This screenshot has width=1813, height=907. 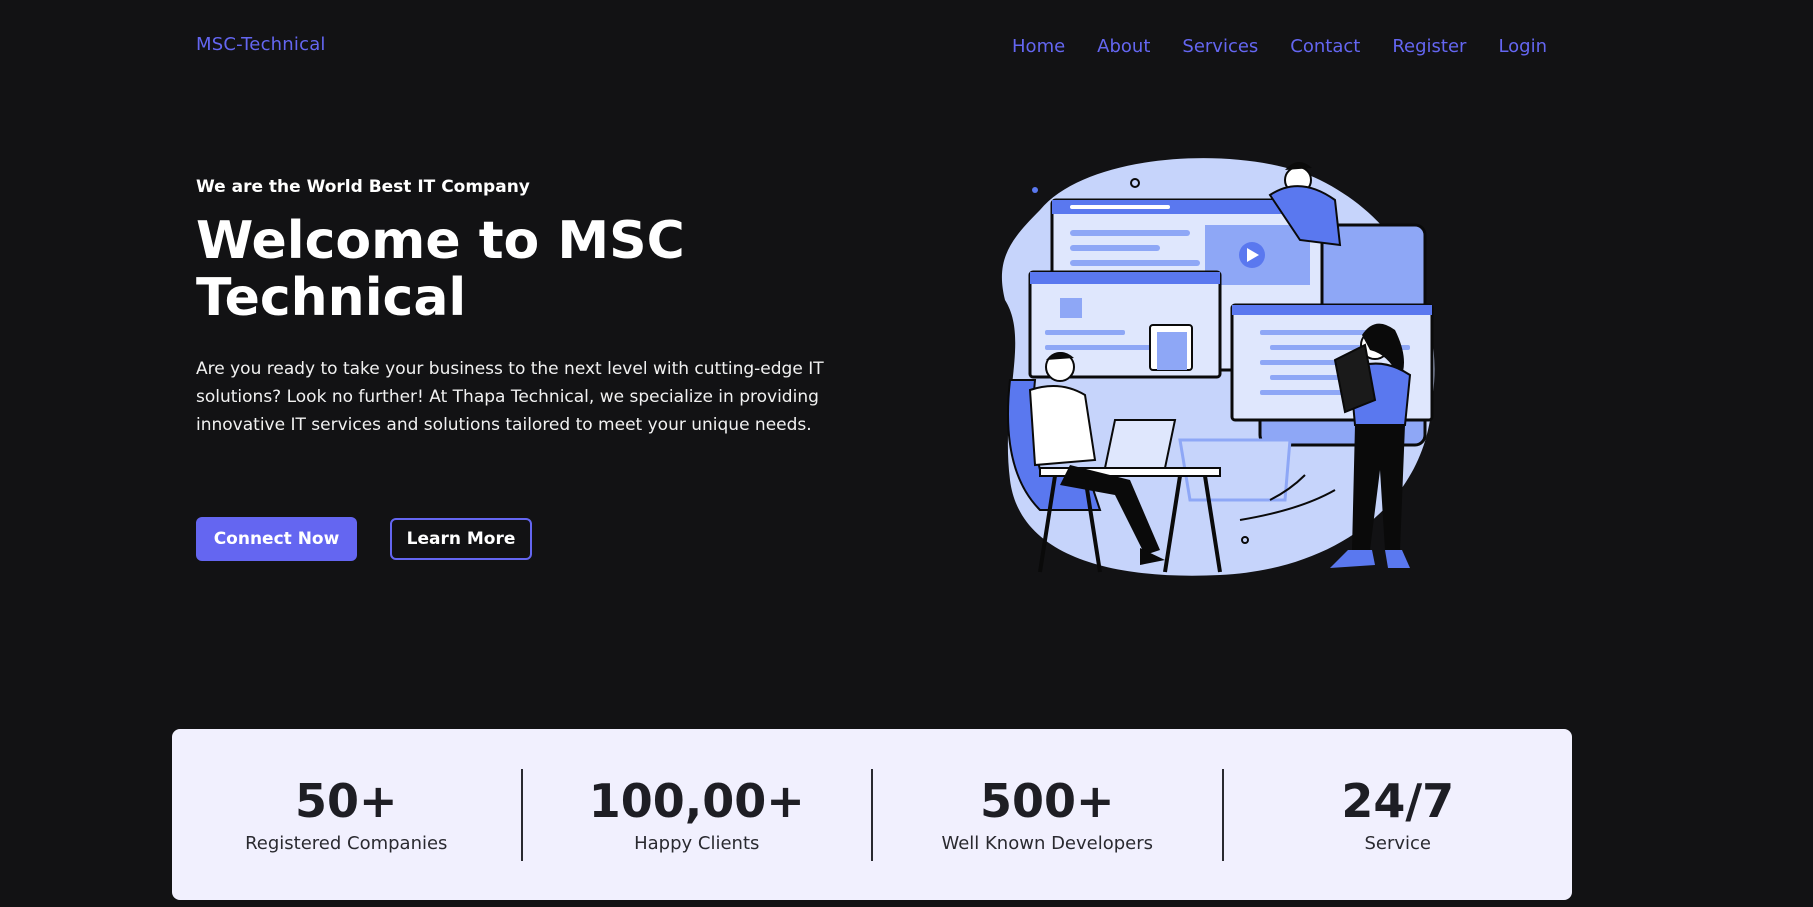 What do you see at coordinates (440, 269) in the screenshot?
I see `hero-title: Welcome to MSC Technical` at bounding box center [440, 269].